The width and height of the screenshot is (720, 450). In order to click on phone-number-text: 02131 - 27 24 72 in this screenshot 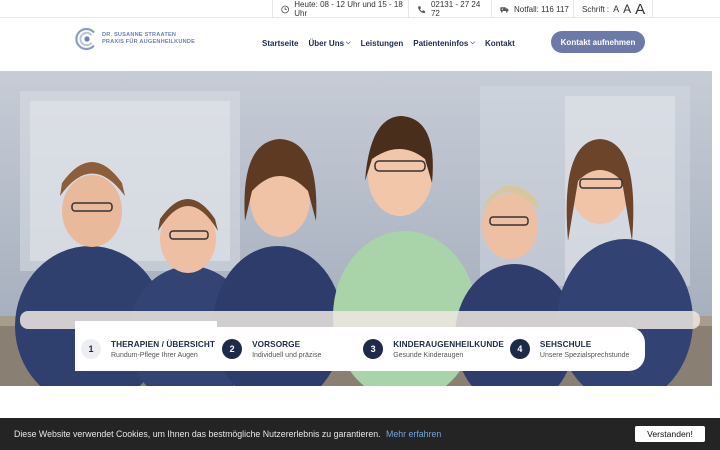, I will do `click(455, 9)`.